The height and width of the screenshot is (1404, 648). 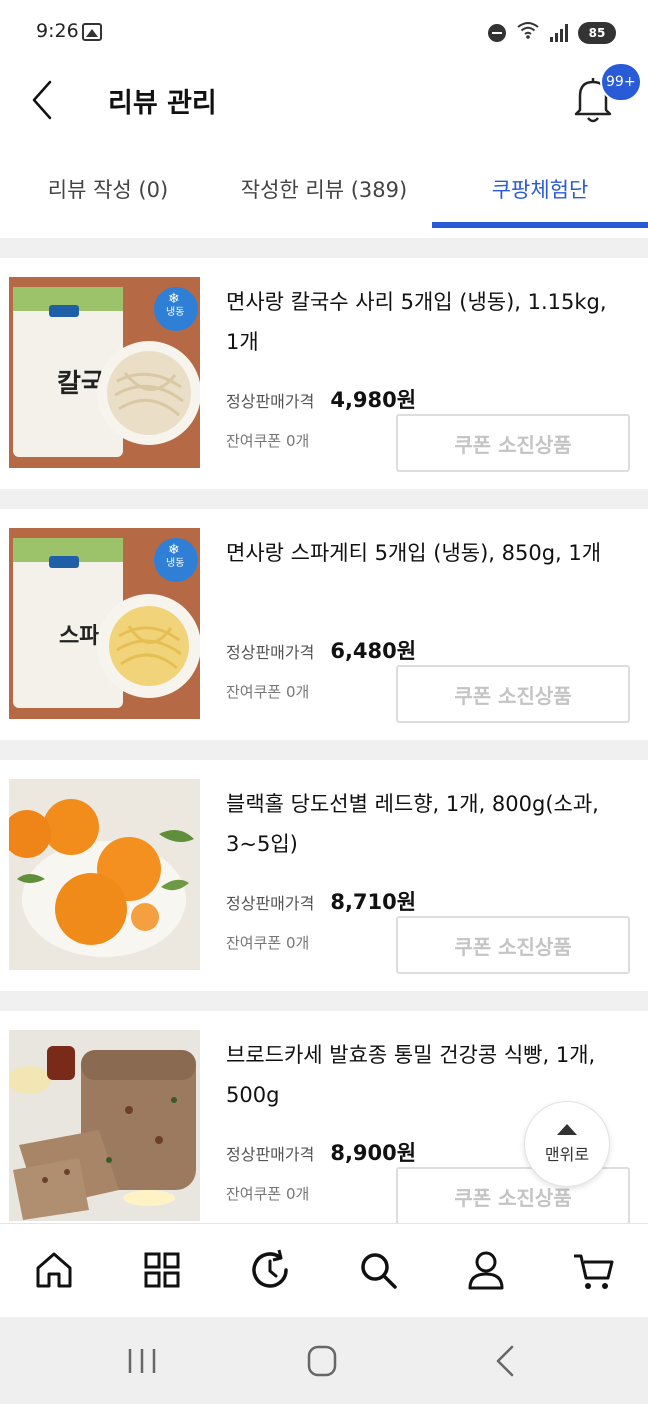 I want to click on tab-write-review: 리뷰 작성 (0), so click(x=108, y=189).